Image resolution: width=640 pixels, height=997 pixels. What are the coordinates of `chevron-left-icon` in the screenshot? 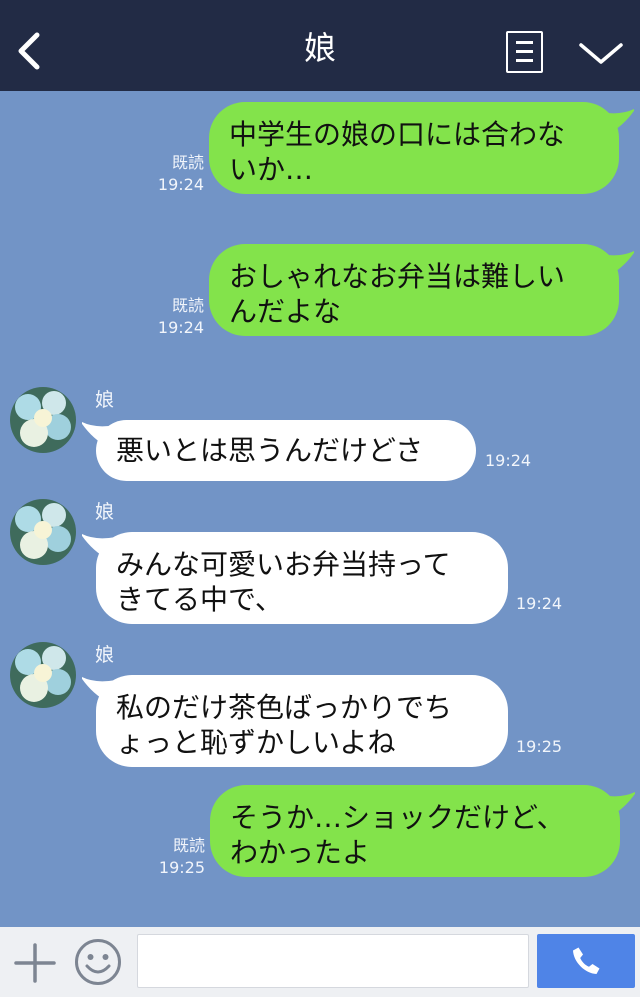 It's located at (29, 51).